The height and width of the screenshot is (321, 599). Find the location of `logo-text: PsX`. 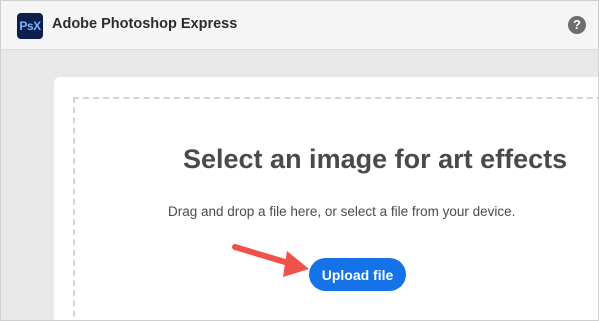

logo-text: PsX is located at coordinates (30, 26).